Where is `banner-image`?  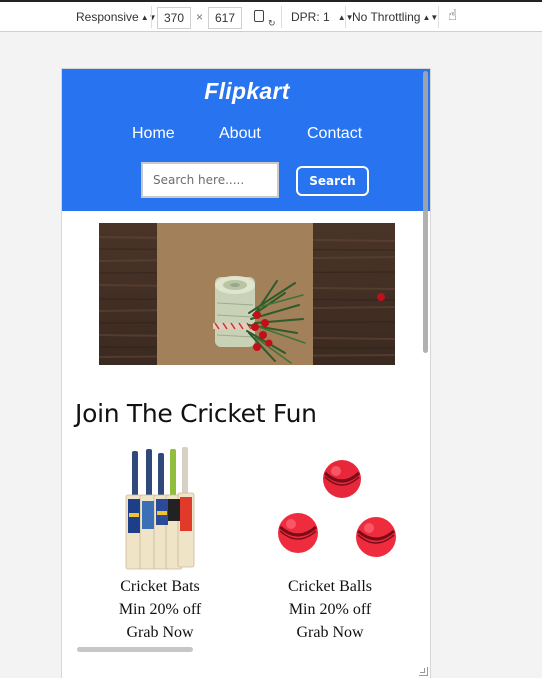 banner-image is located at coordinates (247, 294).